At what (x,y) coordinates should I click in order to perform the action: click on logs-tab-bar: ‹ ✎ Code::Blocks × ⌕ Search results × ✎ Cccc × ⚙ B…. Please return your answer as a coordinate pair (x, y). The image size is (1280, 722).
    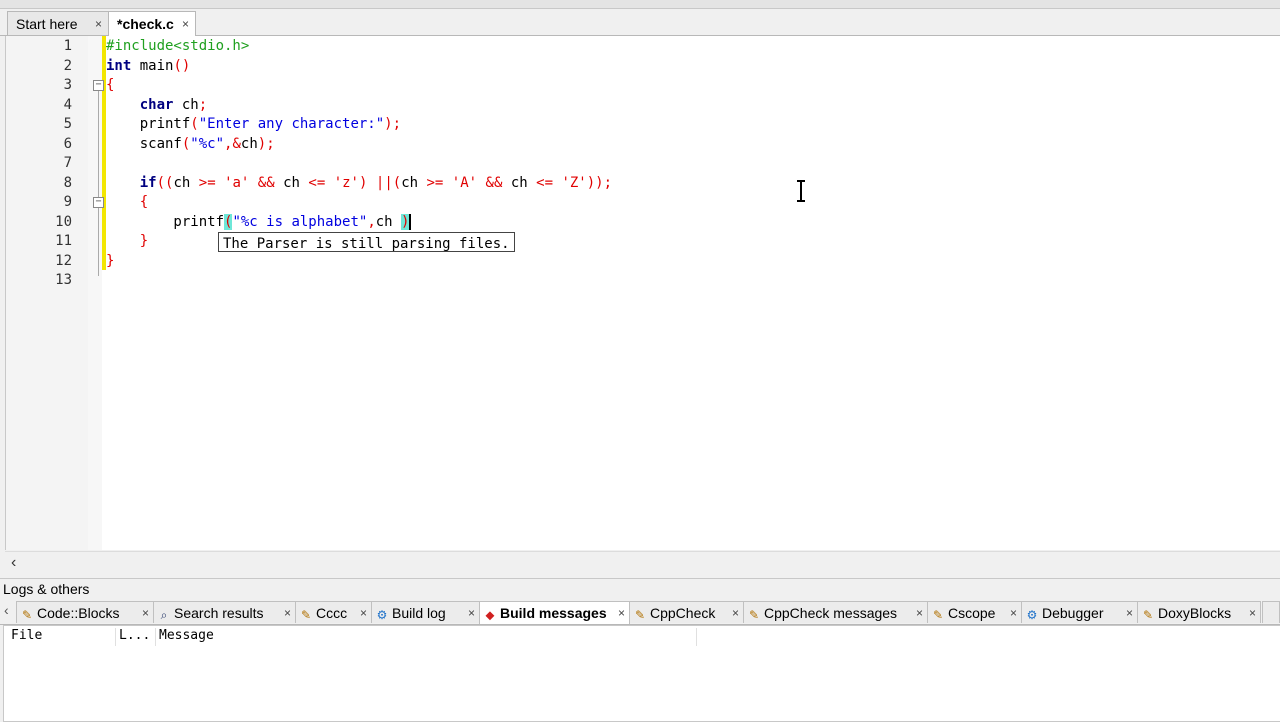
    Looking at the image, I should click on (640, 612).